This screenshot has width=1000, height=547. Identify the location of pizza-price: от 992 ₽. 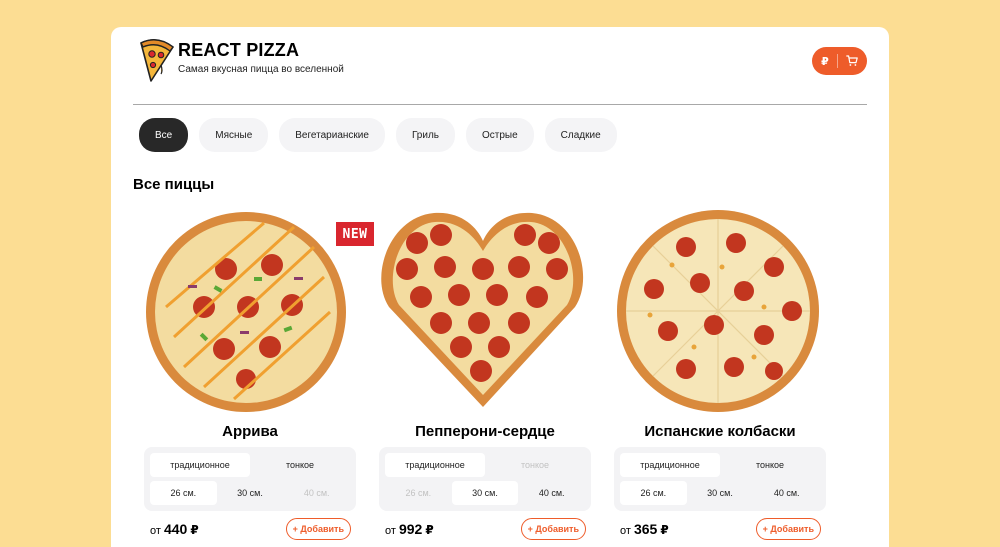
(406, 529).